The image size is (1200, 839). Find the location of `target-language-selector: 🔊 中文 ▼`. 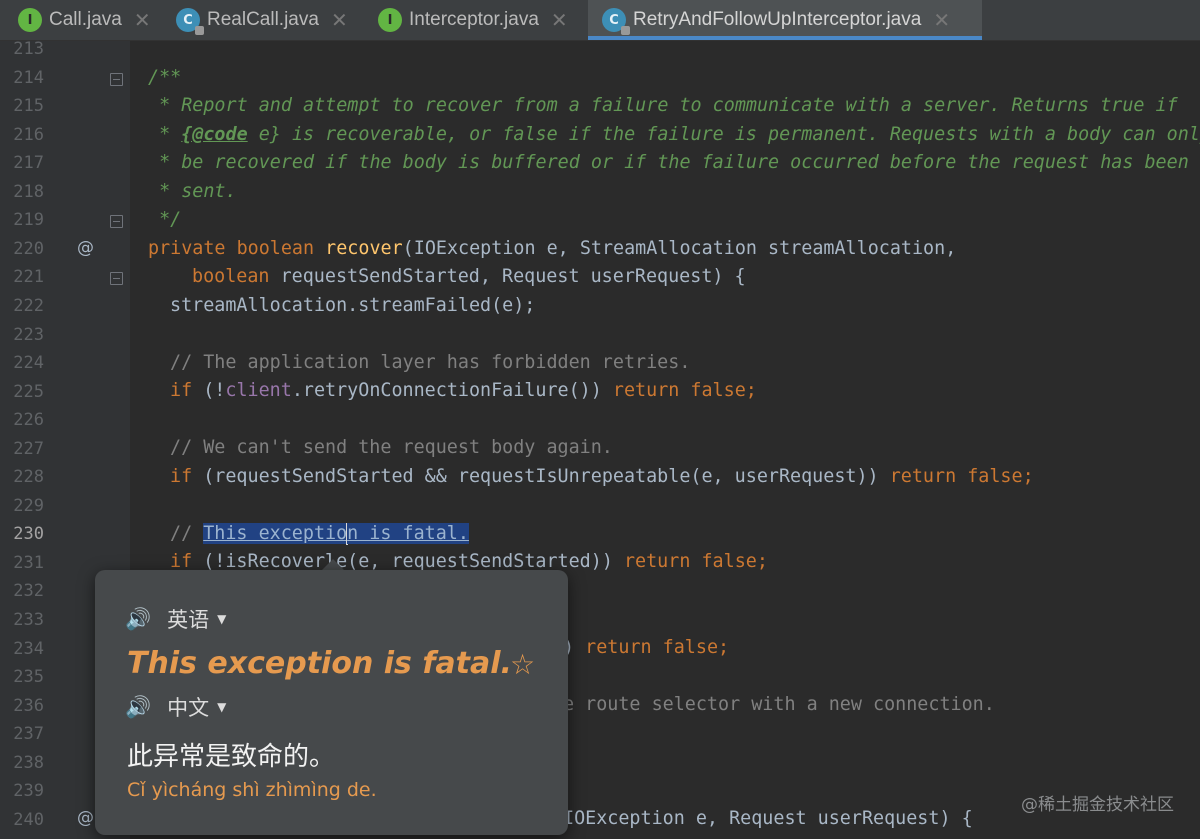

target-language-selector: 🔊 中文 ▼ is located at coordinates (175, 707).